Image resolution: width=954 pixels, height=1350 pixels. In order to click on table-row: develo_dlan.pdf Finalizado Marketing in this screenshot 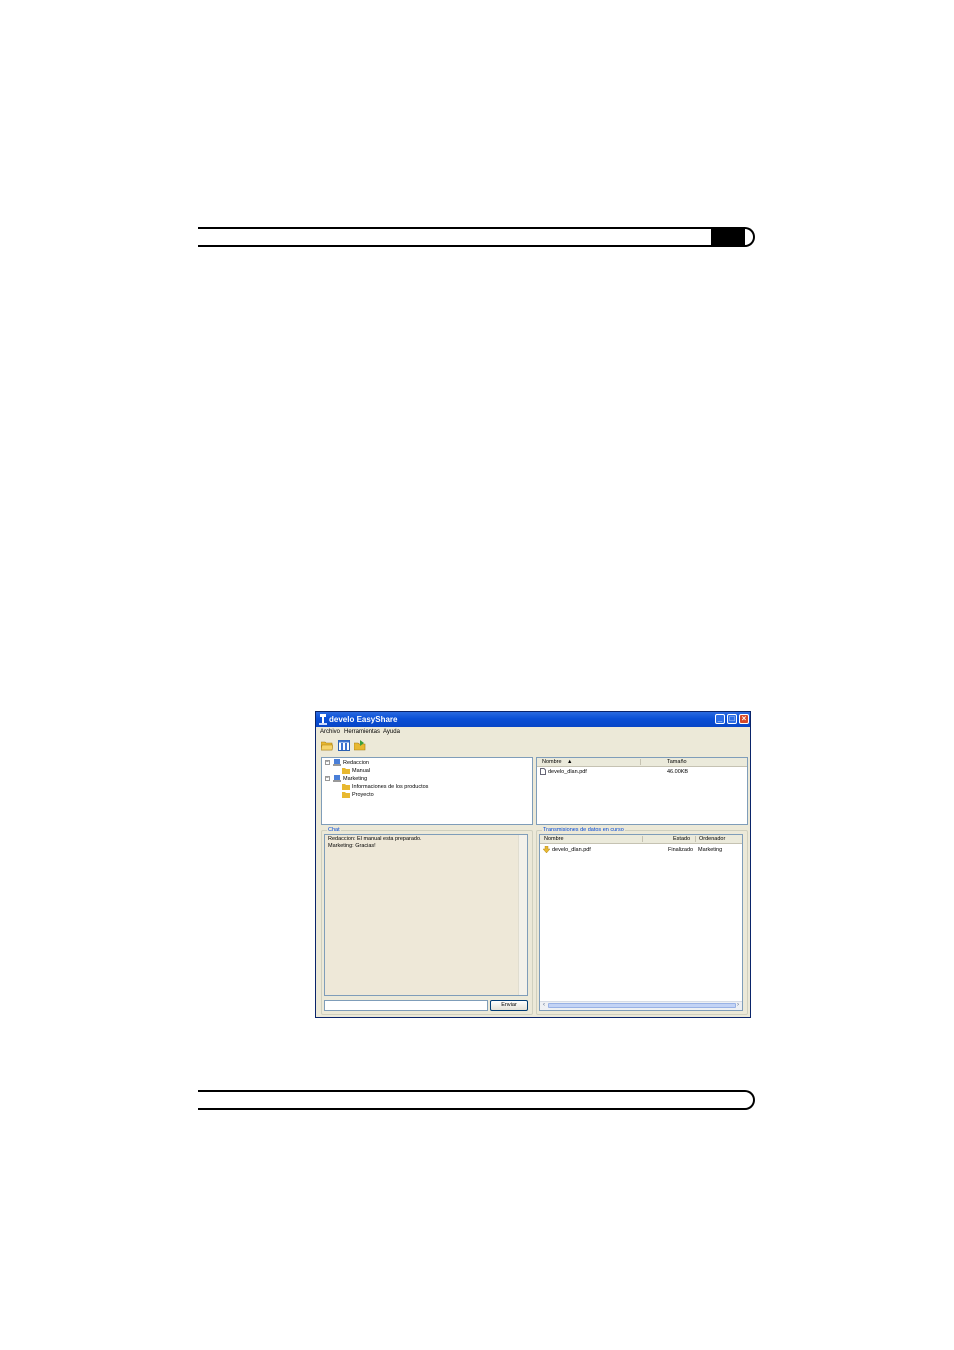, I will do `click(641, 850)`.